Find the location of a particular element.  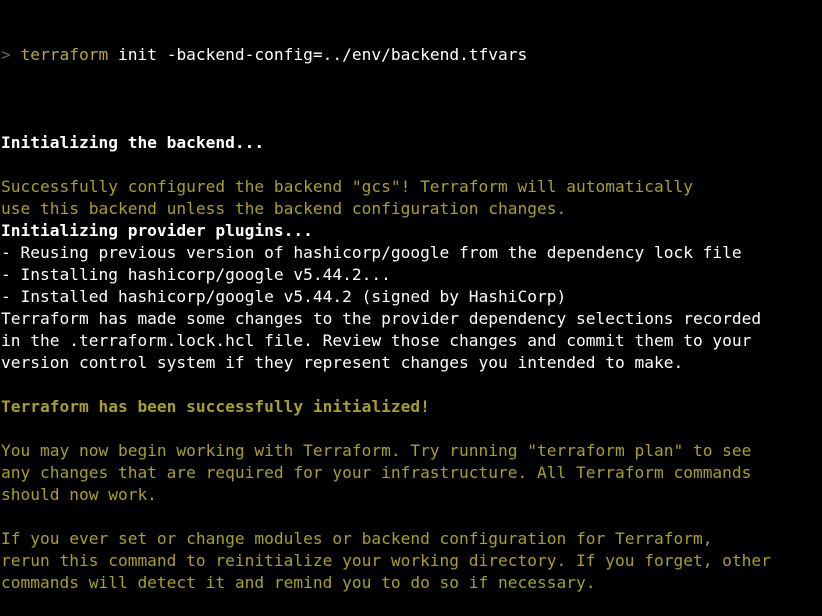

output-line: should now work. is located at coordinates (79, 494).